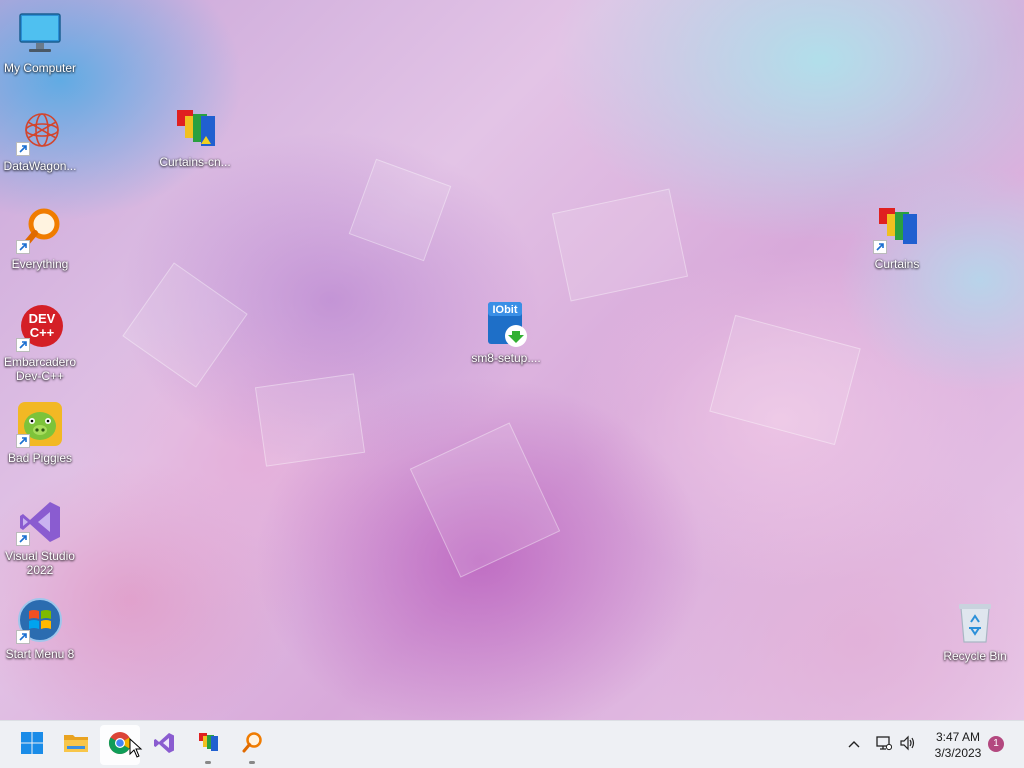  I want to click on desktop-icon-my-computer: My Computer, so click(40, 42).